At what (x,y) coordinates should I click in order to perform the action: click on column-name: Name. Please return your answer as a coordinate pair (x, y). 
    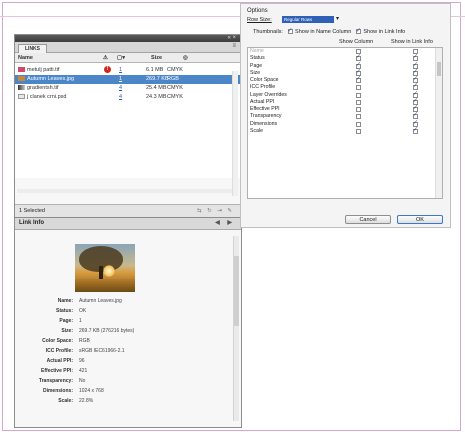
    Looking at the image, I should click on (25, 58).